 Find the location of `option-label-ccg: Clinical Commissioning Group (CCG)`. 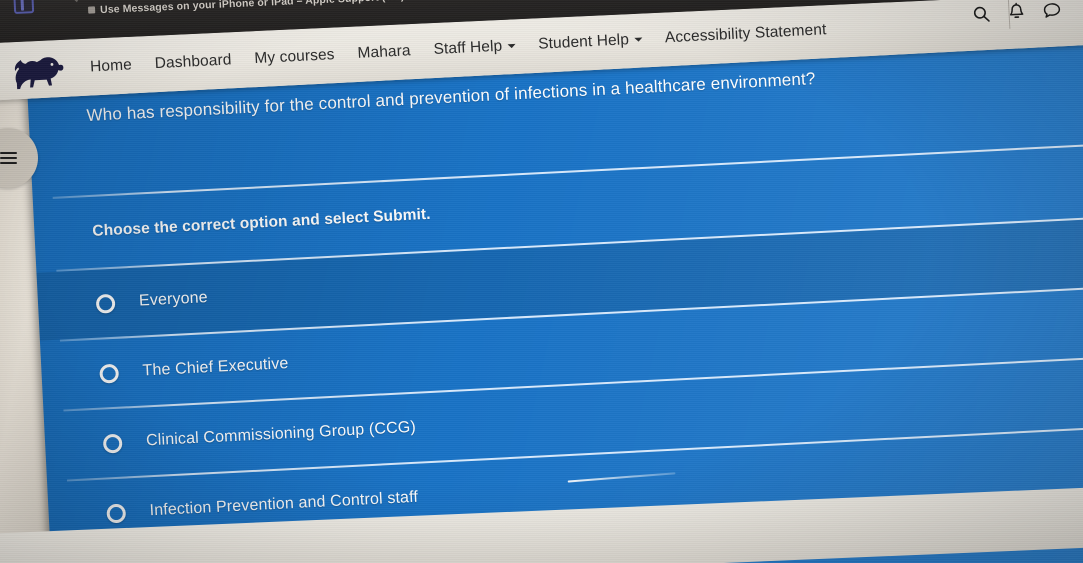

option-label-ccg: Clinical Commissioning Group (CCG) is located at coordinates (281, 434).